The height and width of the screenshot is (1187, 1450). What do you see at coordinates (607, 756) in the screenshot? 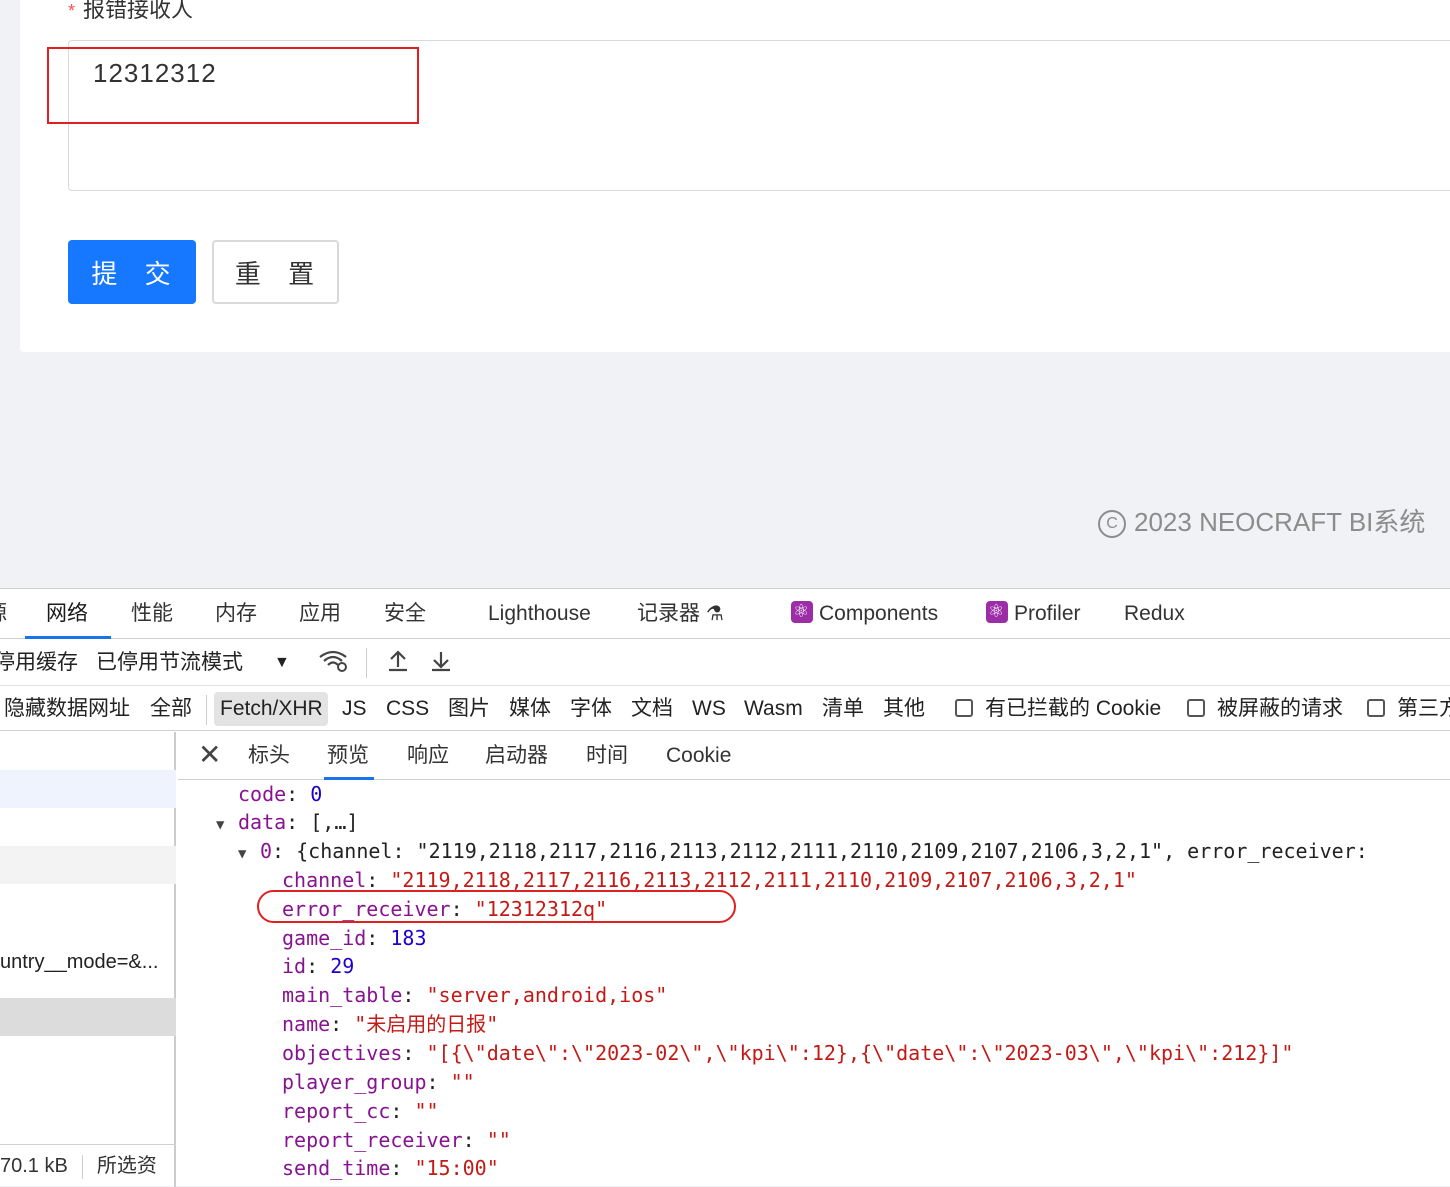
I see `tab-timing: 时间` at bounding box center [607, 756].